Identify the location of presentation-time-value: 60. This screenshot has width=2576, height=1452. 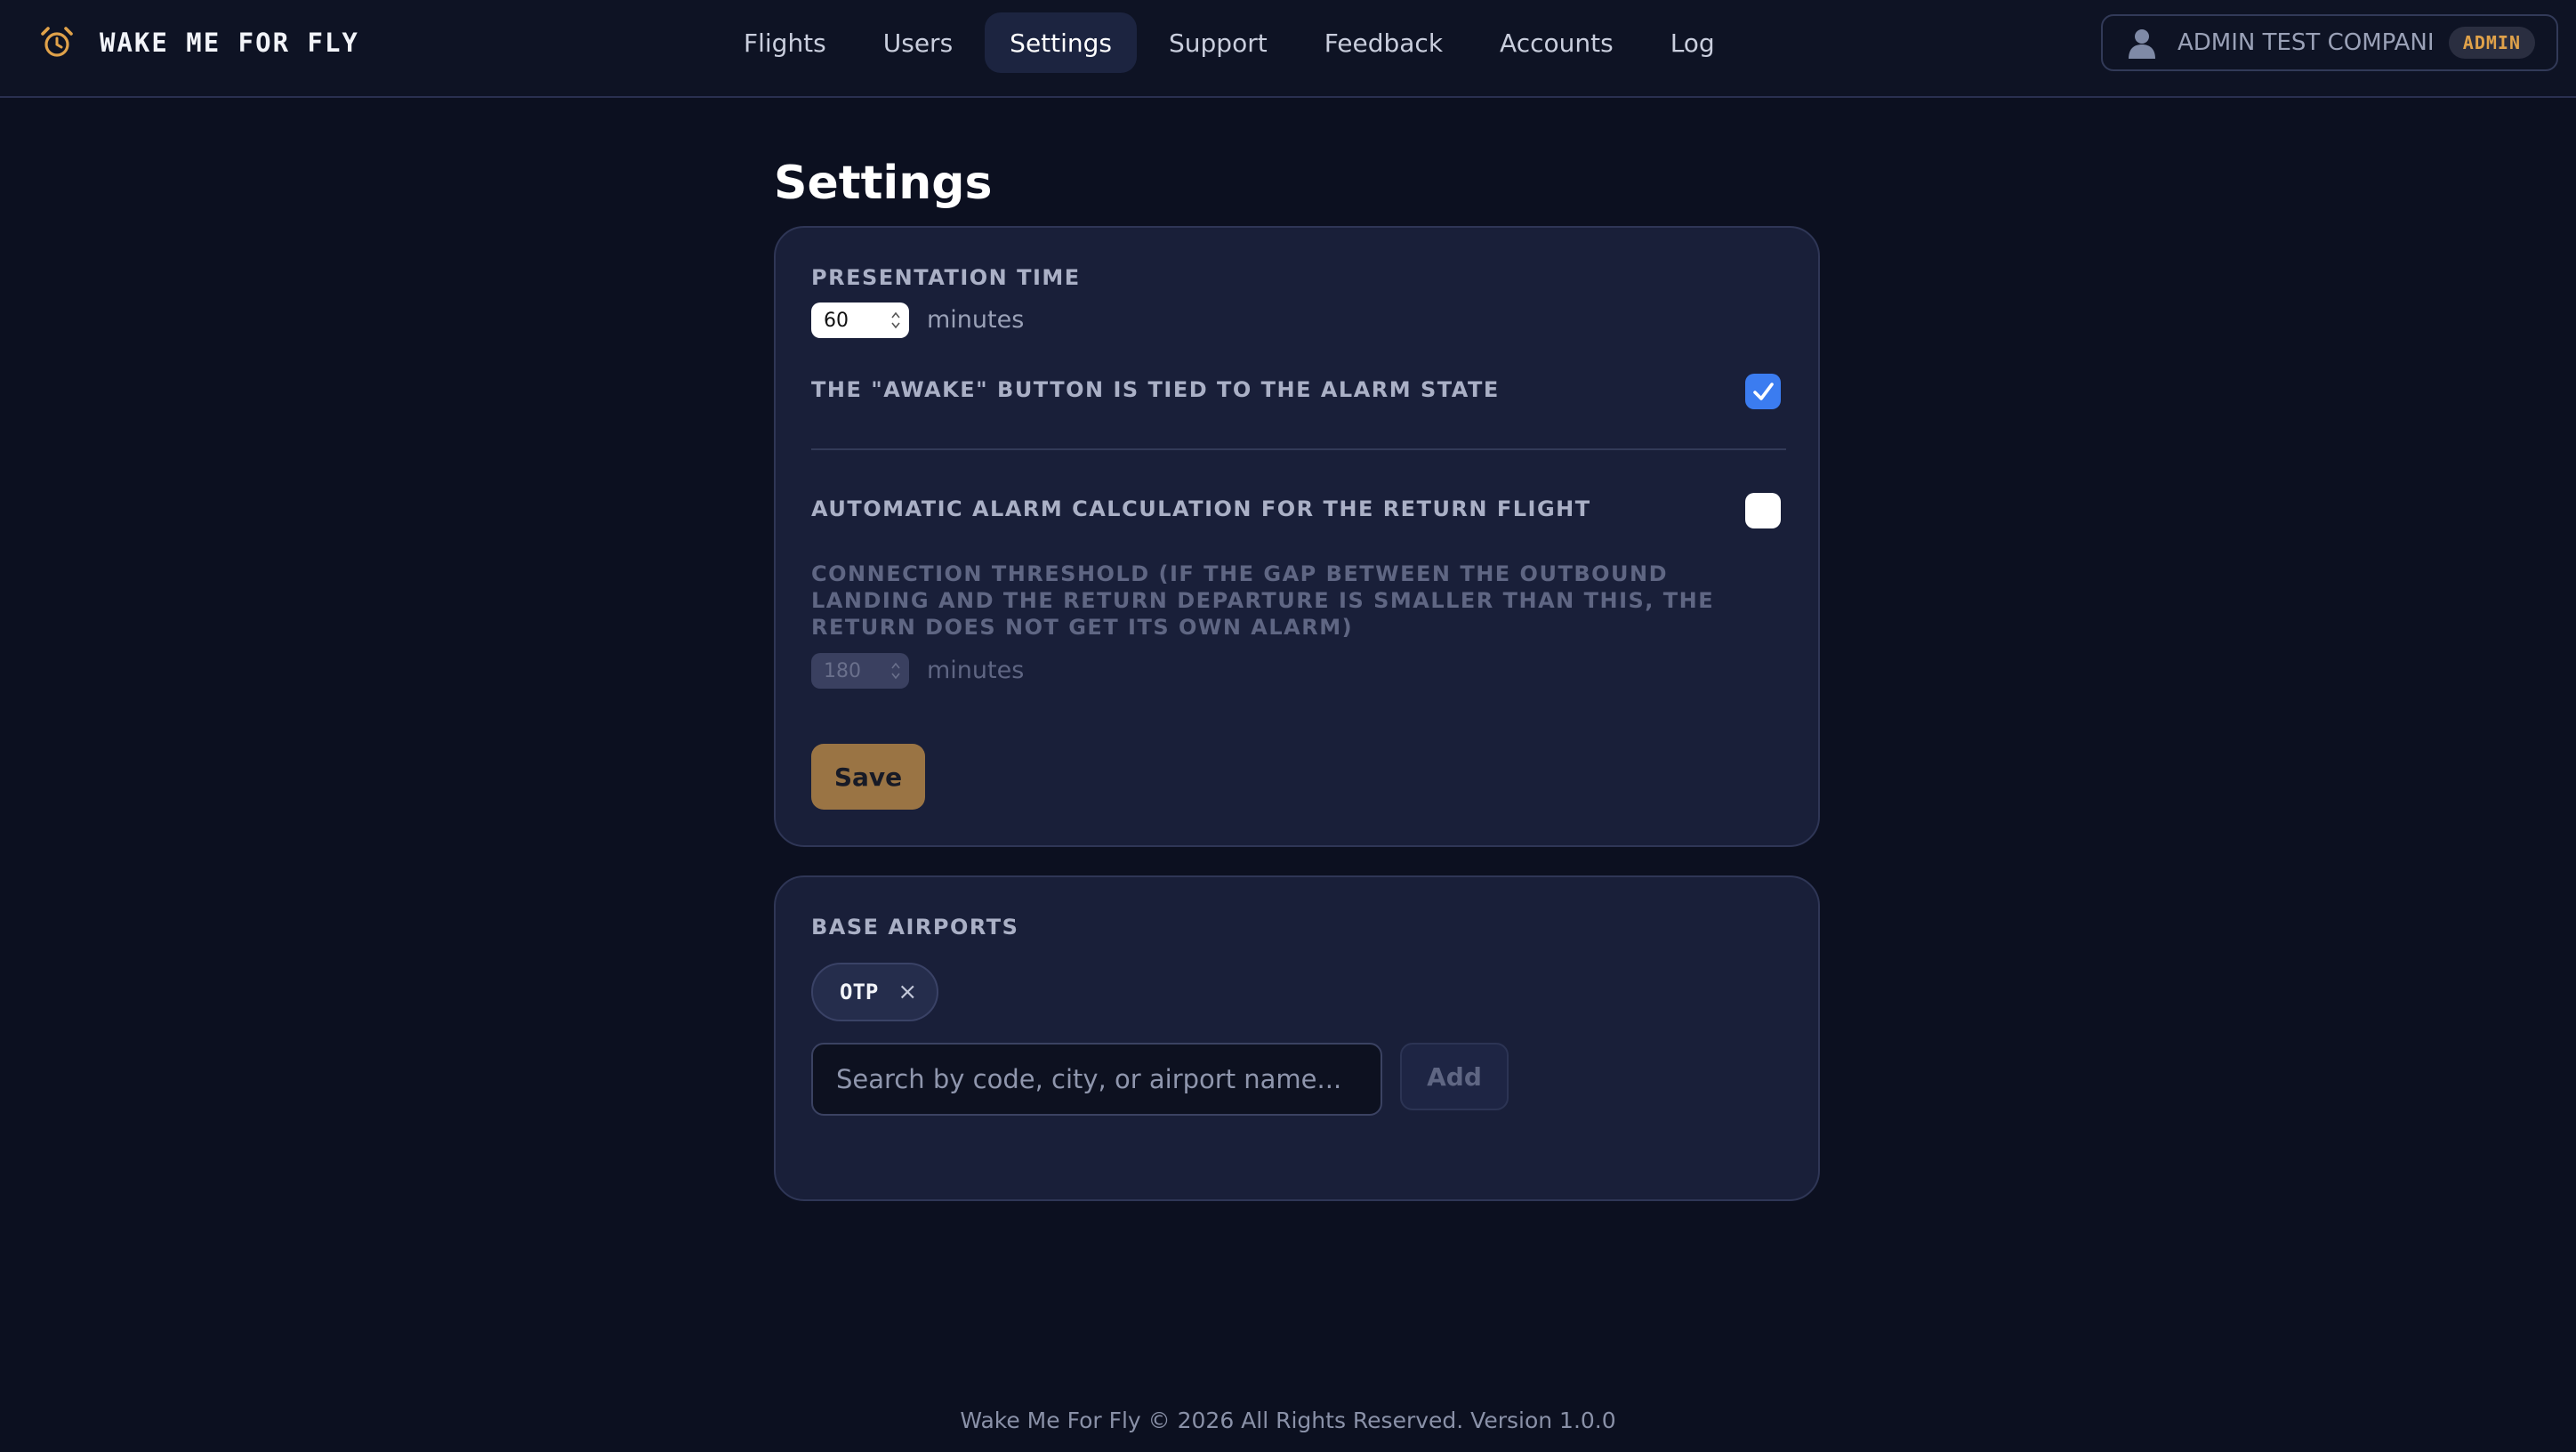
(836, 320).